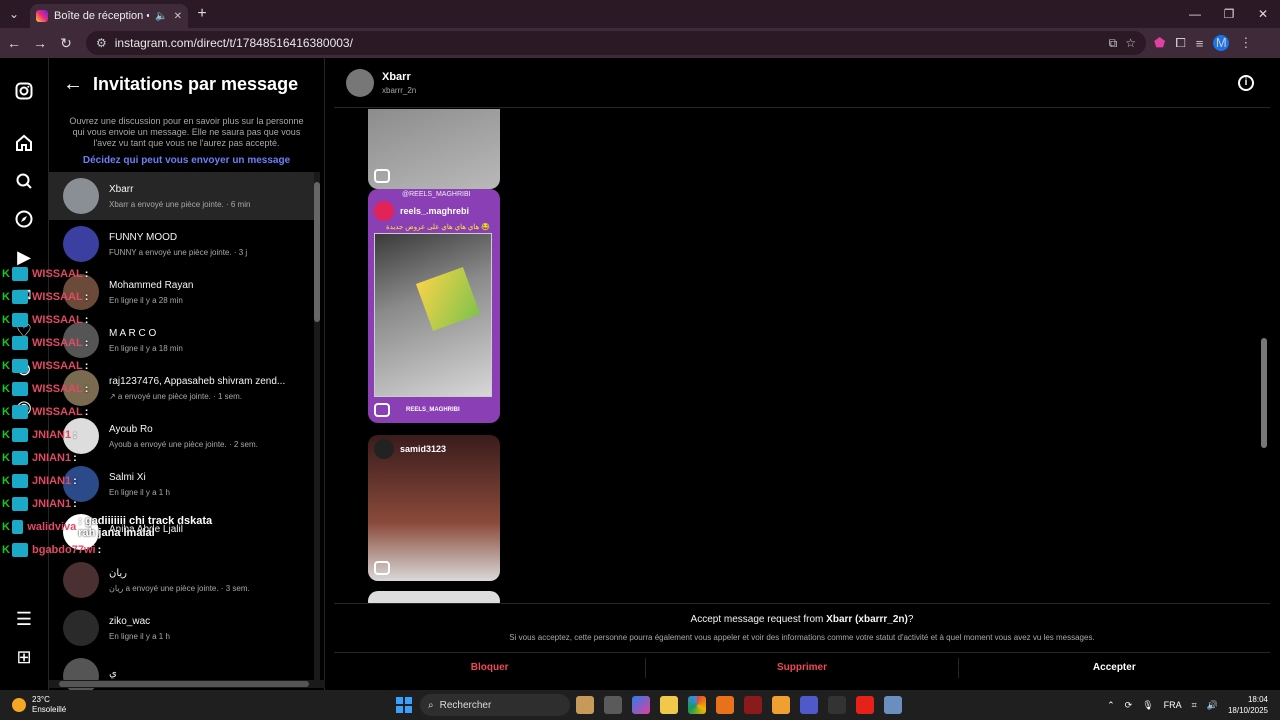 This screenshot has height=720, width=1280. Describe the element at coordinates (317, 252) in the screenshot. I see `scrollbar-thumb` at that location.